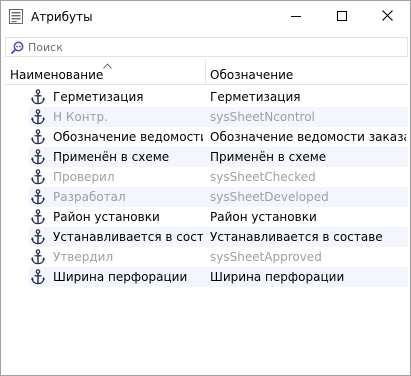 Image resolution: width=411 pixels, height=376 pixels. What do you see at coordinates (296, 237) in the screenshot?
I see `cell-designation: Устанавливается в составе` at bounding box center [296, 237].